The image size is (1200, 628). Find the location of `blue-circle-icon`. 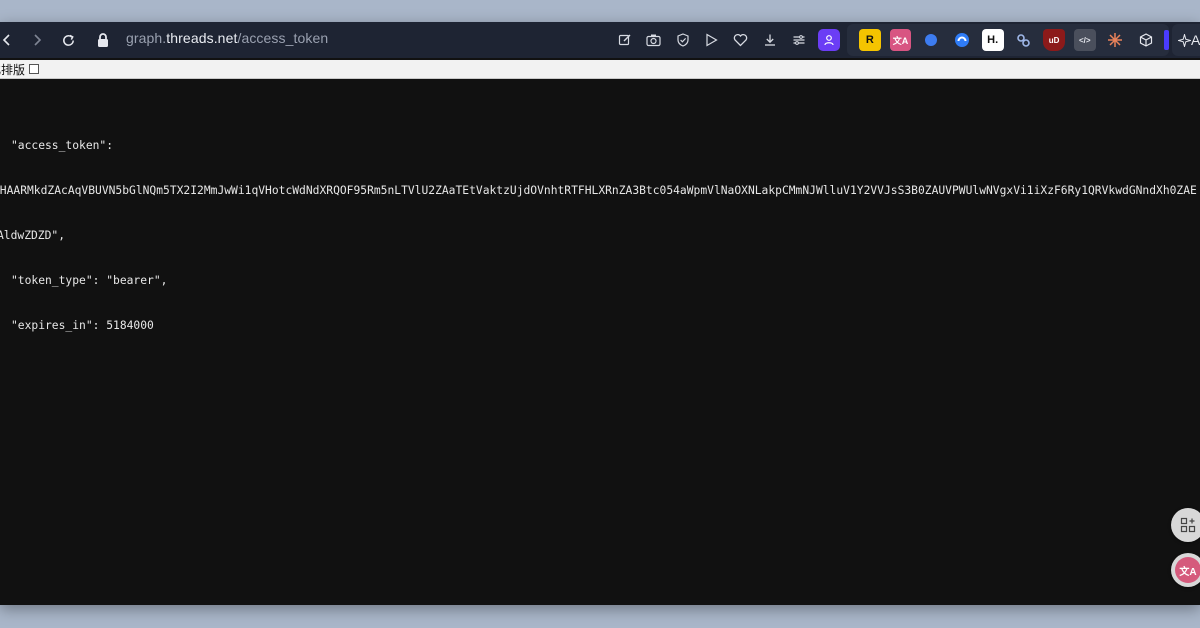

blue-circle-icon is located at coordinates (931, 40).